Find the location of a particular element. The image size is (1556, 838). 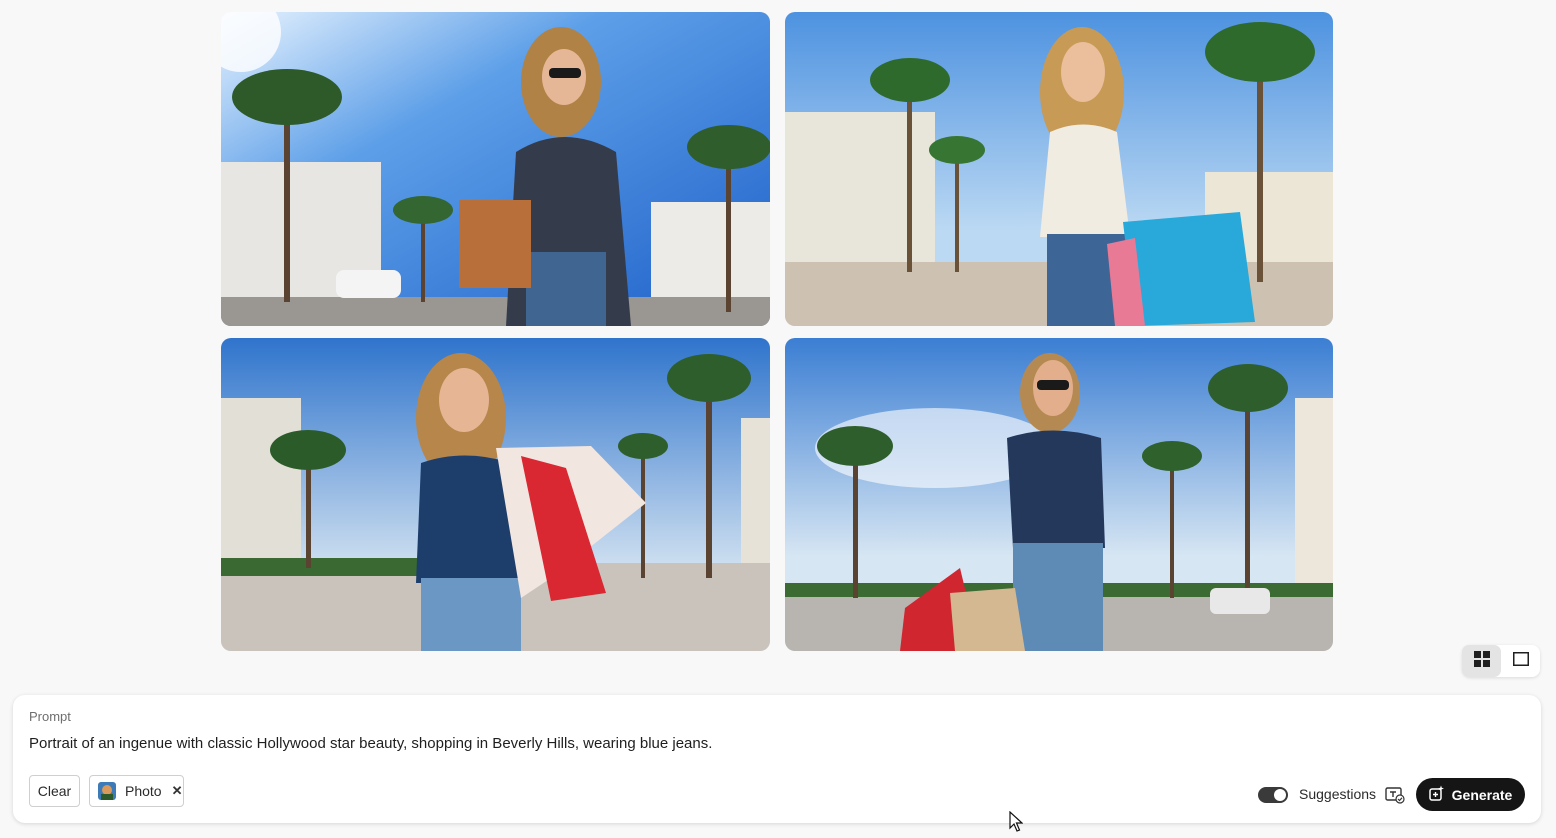

prompt-label: Prompt is located at coordinates (50, 716).